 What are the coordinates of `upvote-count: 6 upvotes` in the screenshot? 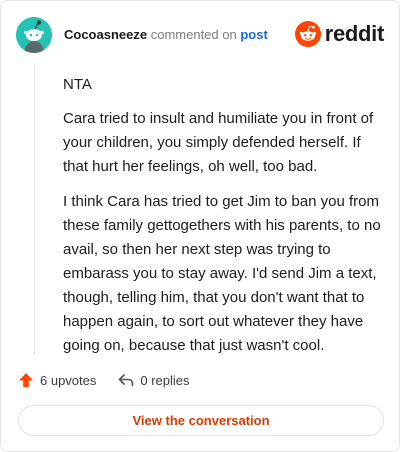 It's located at (68, 380).